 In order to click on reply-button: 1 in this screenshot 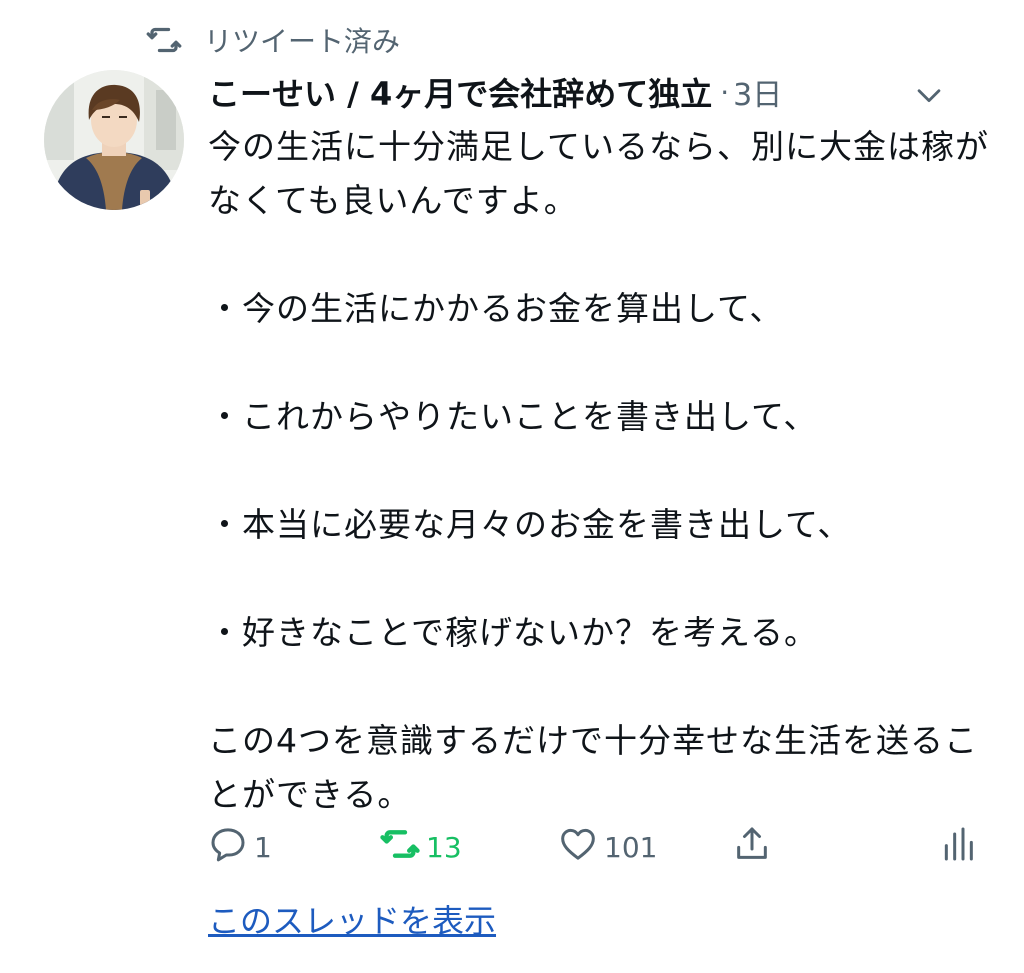, I will do `click(240, 847)`.